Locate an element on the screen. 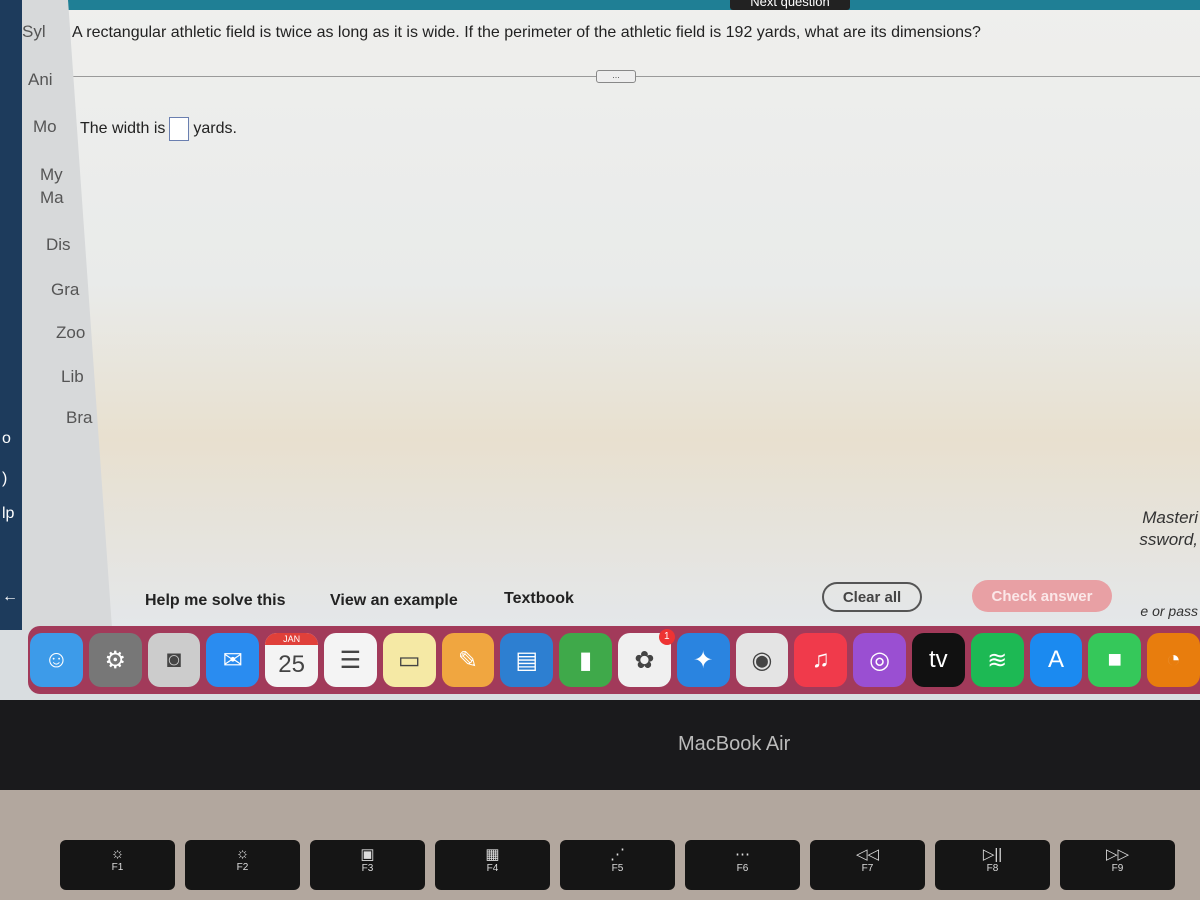 The width and height of the screenshot is (1200, 900). dock-app-mail: ✉ is located at coordinates (233, 660).